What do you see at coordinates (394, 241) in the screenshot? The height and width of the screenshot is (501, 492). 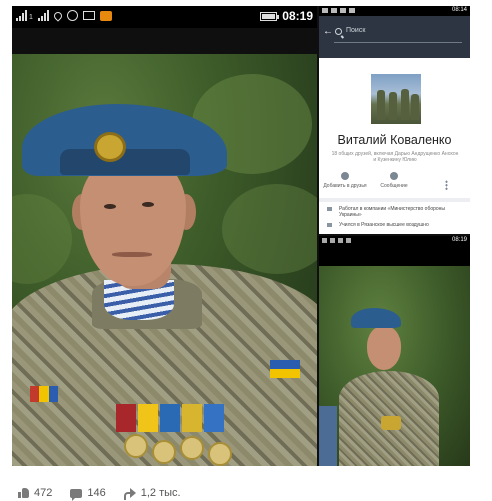 I see `status-bar: 08:19` at bounding box center [394, 241].